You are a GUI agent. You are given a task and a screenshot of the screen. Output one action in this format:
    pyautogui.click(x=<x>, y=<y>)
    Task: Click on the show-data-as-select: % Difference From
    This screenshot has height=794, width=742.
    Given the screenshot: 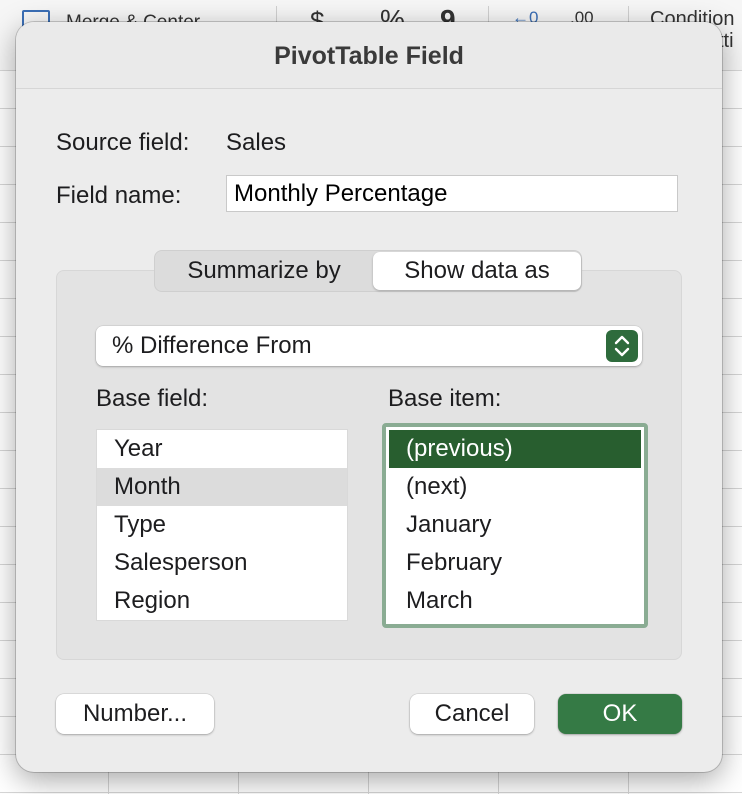 What is the action you would take?
    pyautogui.click(x=369, y=346)
    